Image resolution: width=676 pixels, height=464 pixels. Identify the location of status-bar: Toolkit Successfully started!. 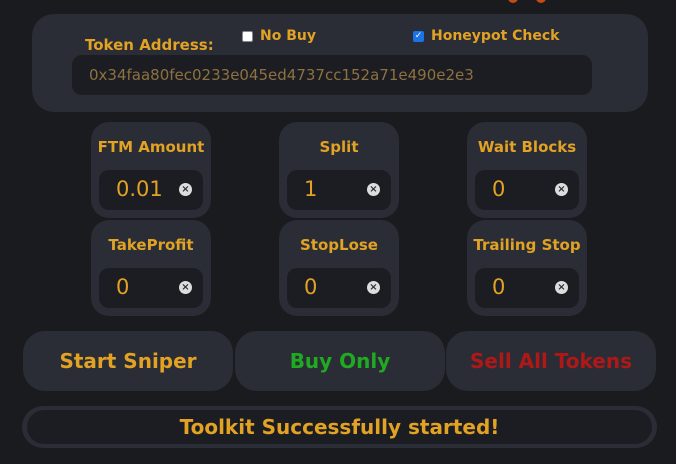
(339, 427).